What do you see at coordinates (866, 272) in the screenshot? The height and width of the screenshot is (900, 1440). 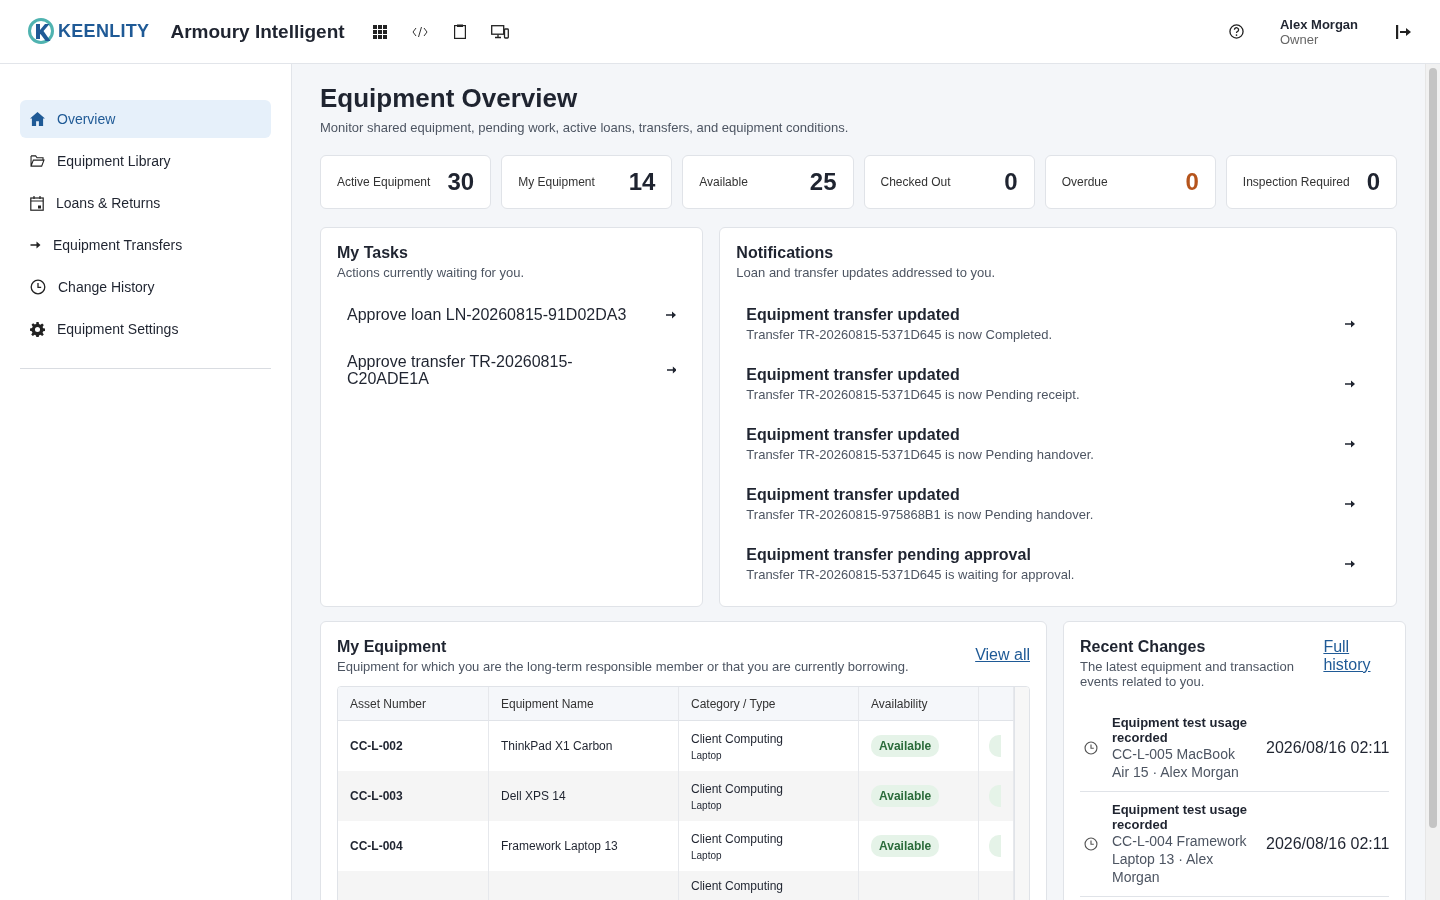 I see `card-subtitle: Loan and transfer updates addressed to you.` at bounding box center [866, 272].